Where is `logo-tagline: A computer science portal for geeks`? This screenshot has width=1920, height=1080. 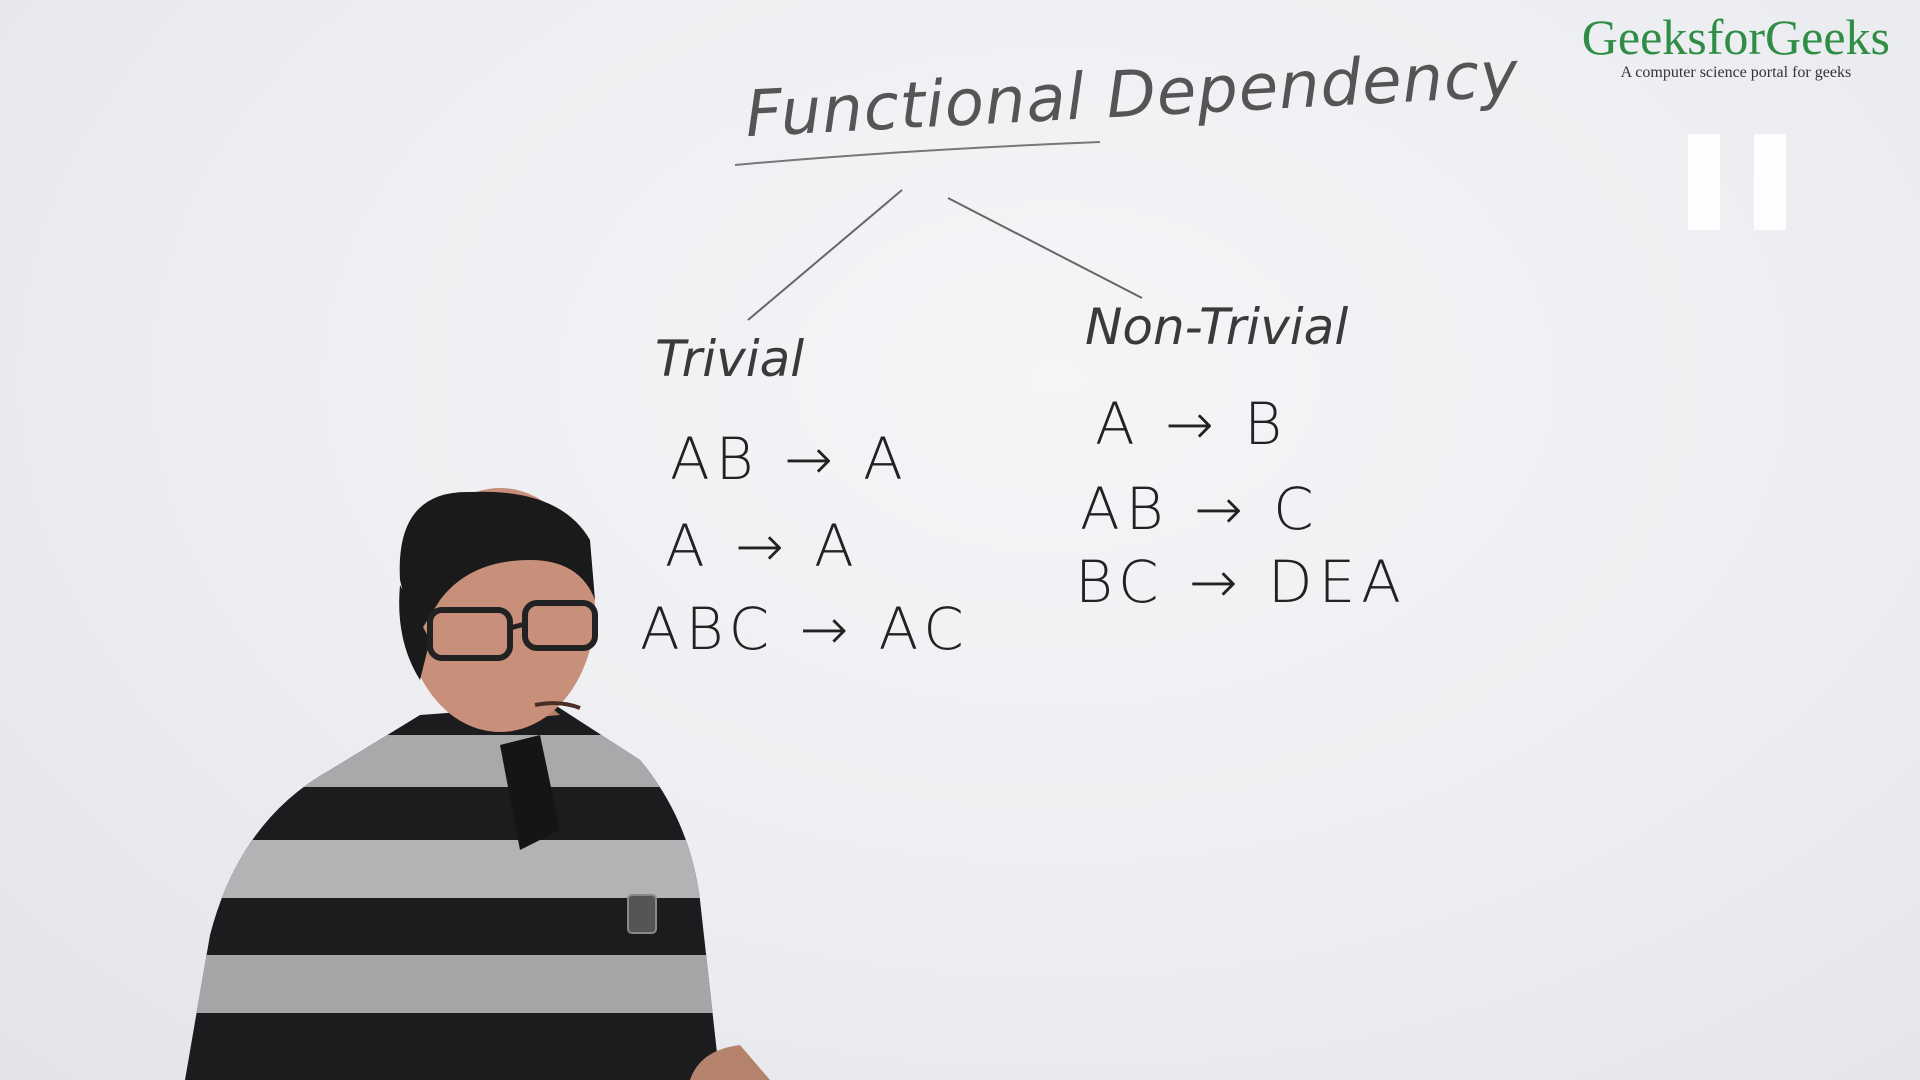
logo-tagline: A computer science portal for geeks is located at coordinates (1736, 72).